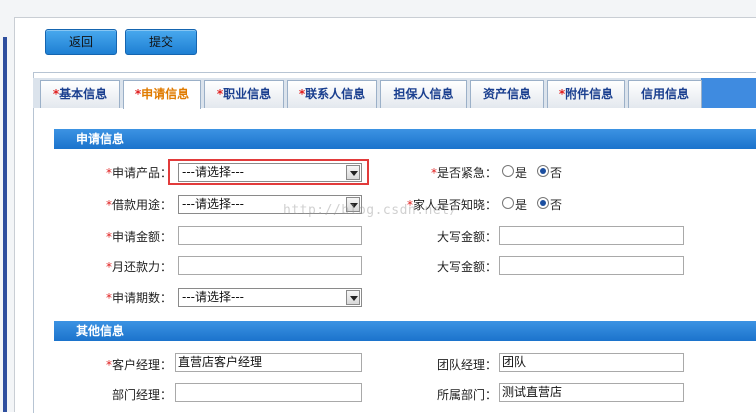 The width and height of the screenshot is (756, 413). Describe the element at coordinates (405, 331) in the screenshot. I see `section-header-other-info: 其他信息` at that location.